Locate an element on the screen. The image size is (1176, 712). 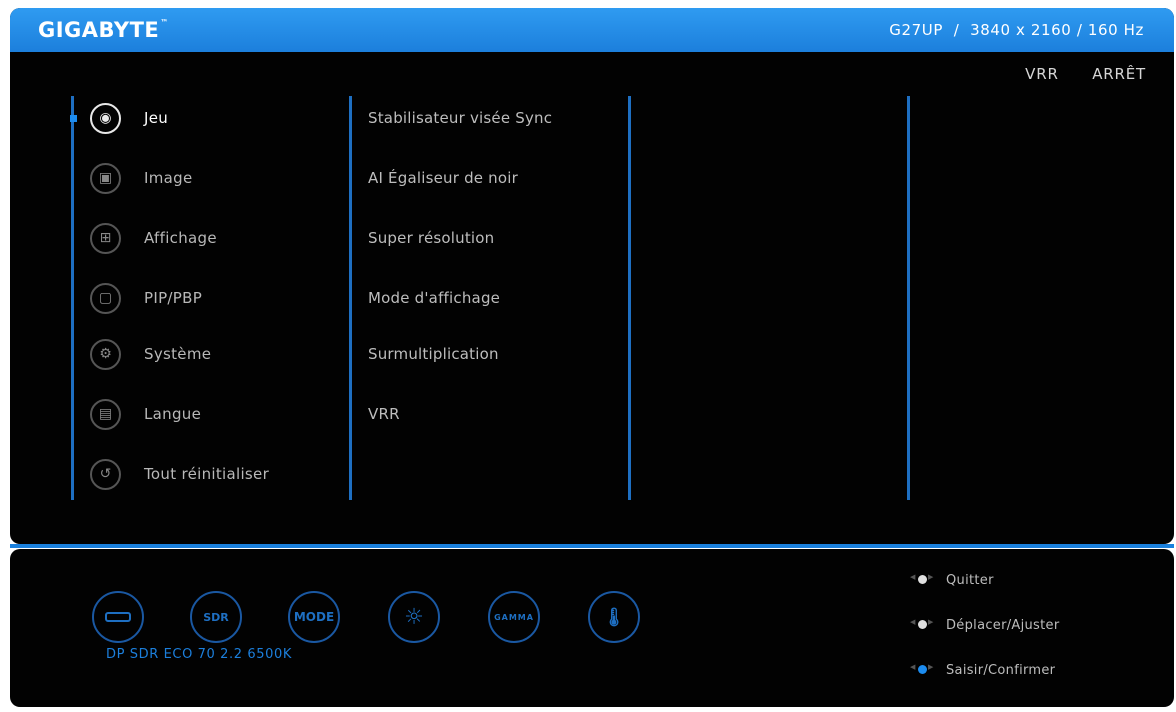
menu-item-label: Affichage is located at coordinates (180, 238).